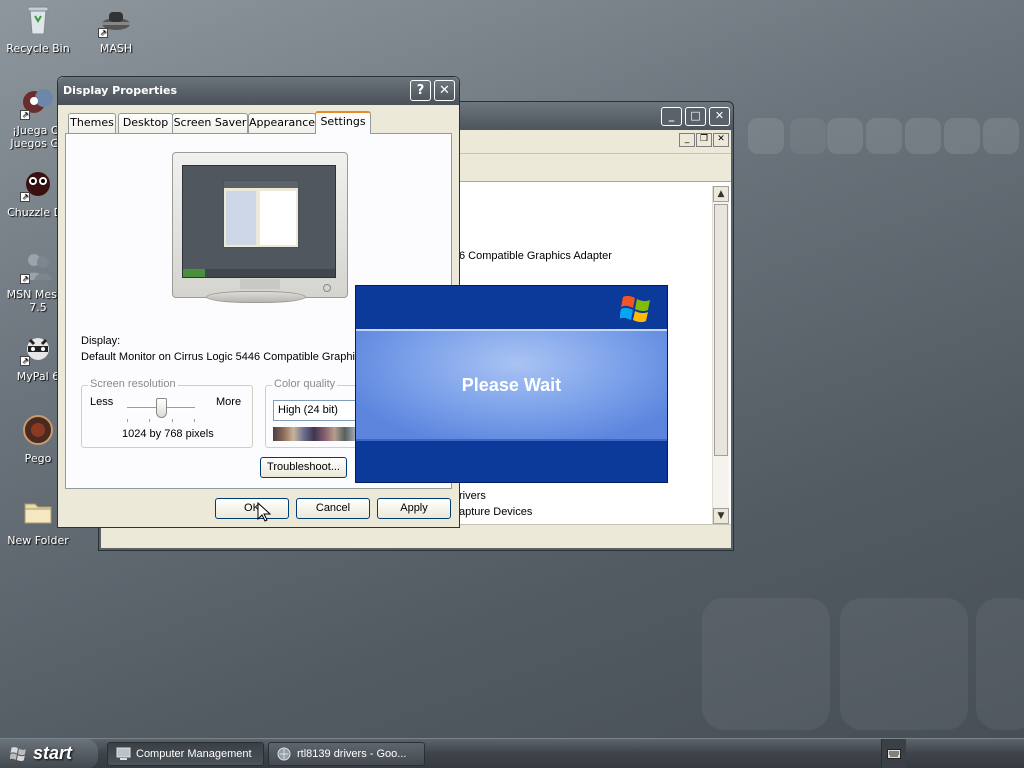  What do you see at coordinates (687, 140) in the screenshot?
I see `child-minimize-button: _` at bounding box center [687, 140].